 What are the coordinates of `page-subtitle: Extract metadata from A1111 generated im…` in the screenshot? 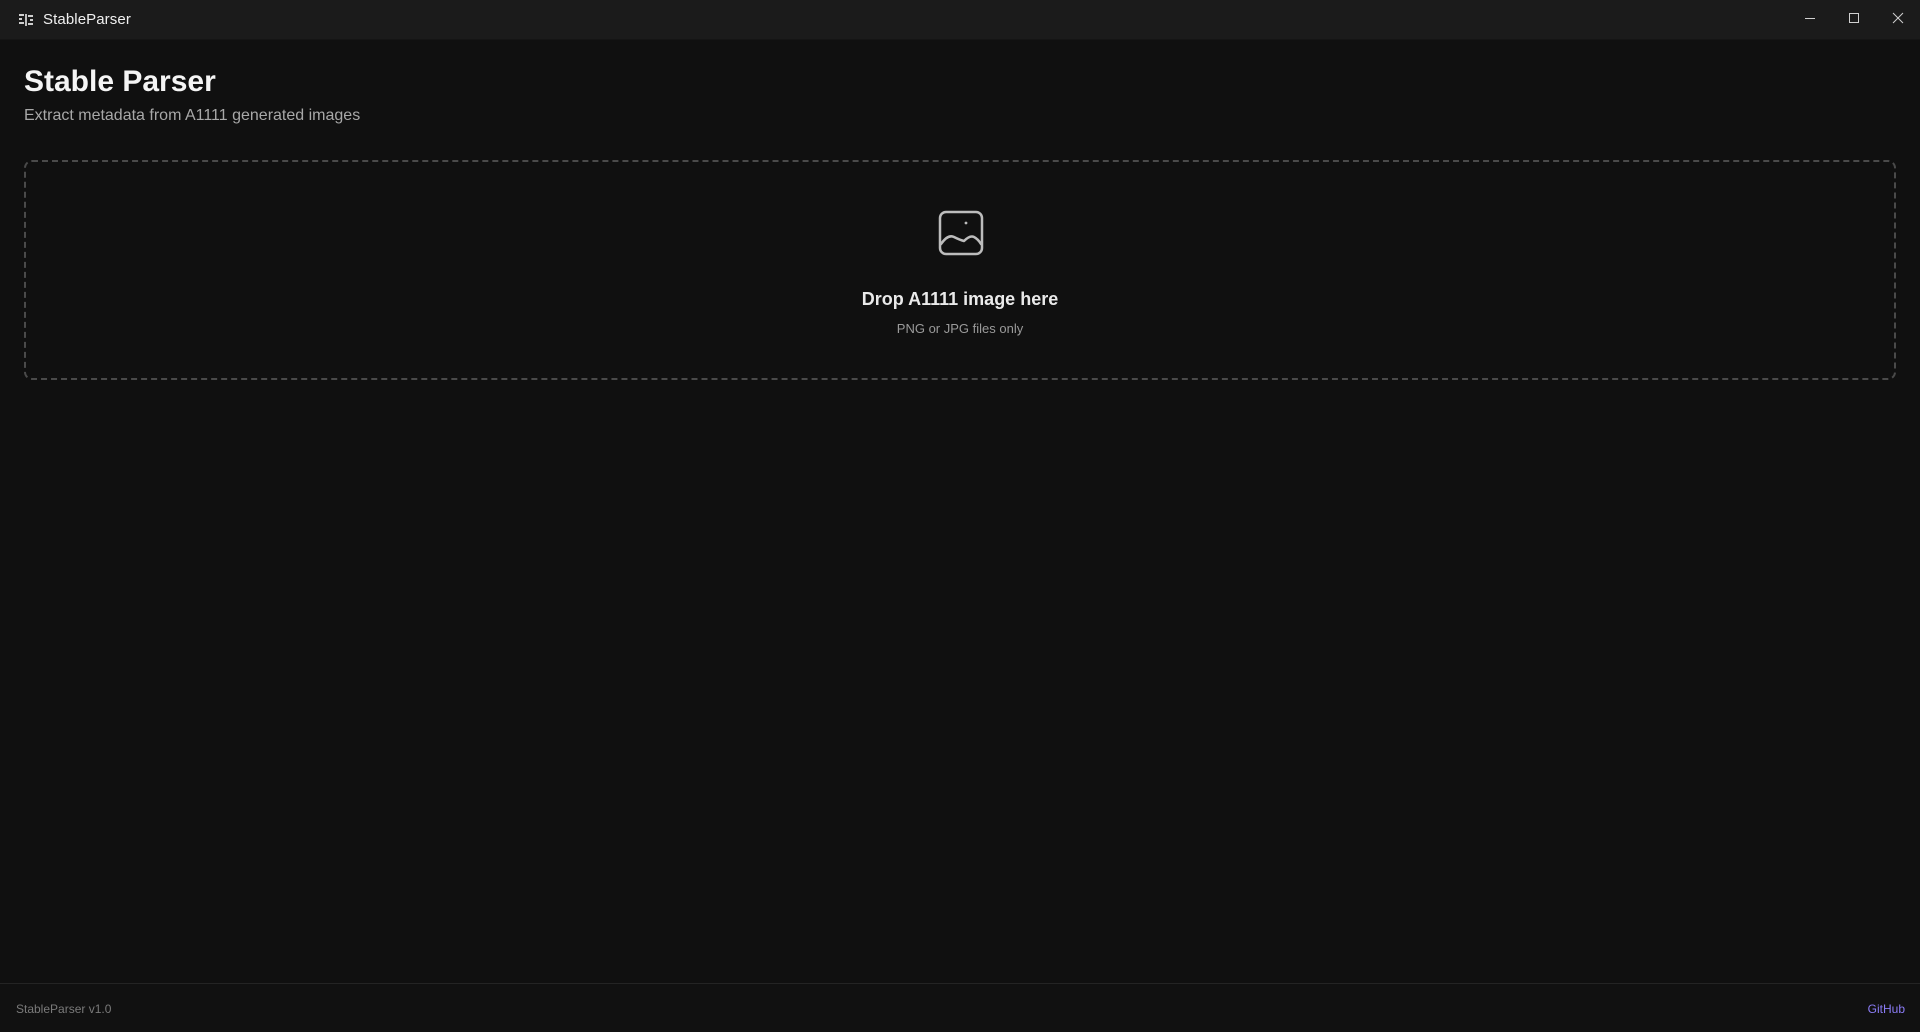 It's located at (192, 115).